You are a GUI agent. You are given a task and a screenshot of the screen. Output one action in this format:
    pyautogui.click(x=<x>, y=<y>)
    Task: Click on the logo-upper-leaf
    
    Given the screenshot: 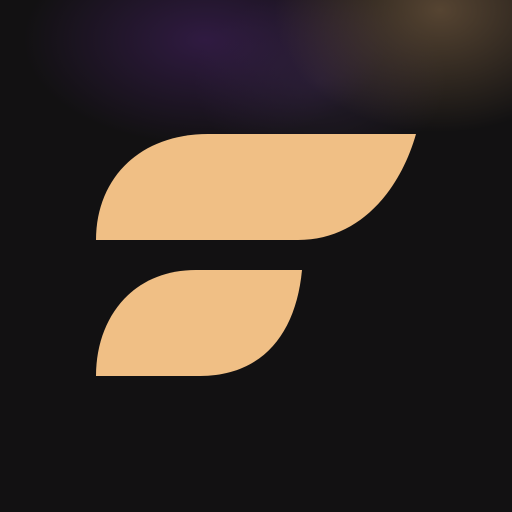 What is the action you would take?
    pyautogui.click(x=256, y=187)
    